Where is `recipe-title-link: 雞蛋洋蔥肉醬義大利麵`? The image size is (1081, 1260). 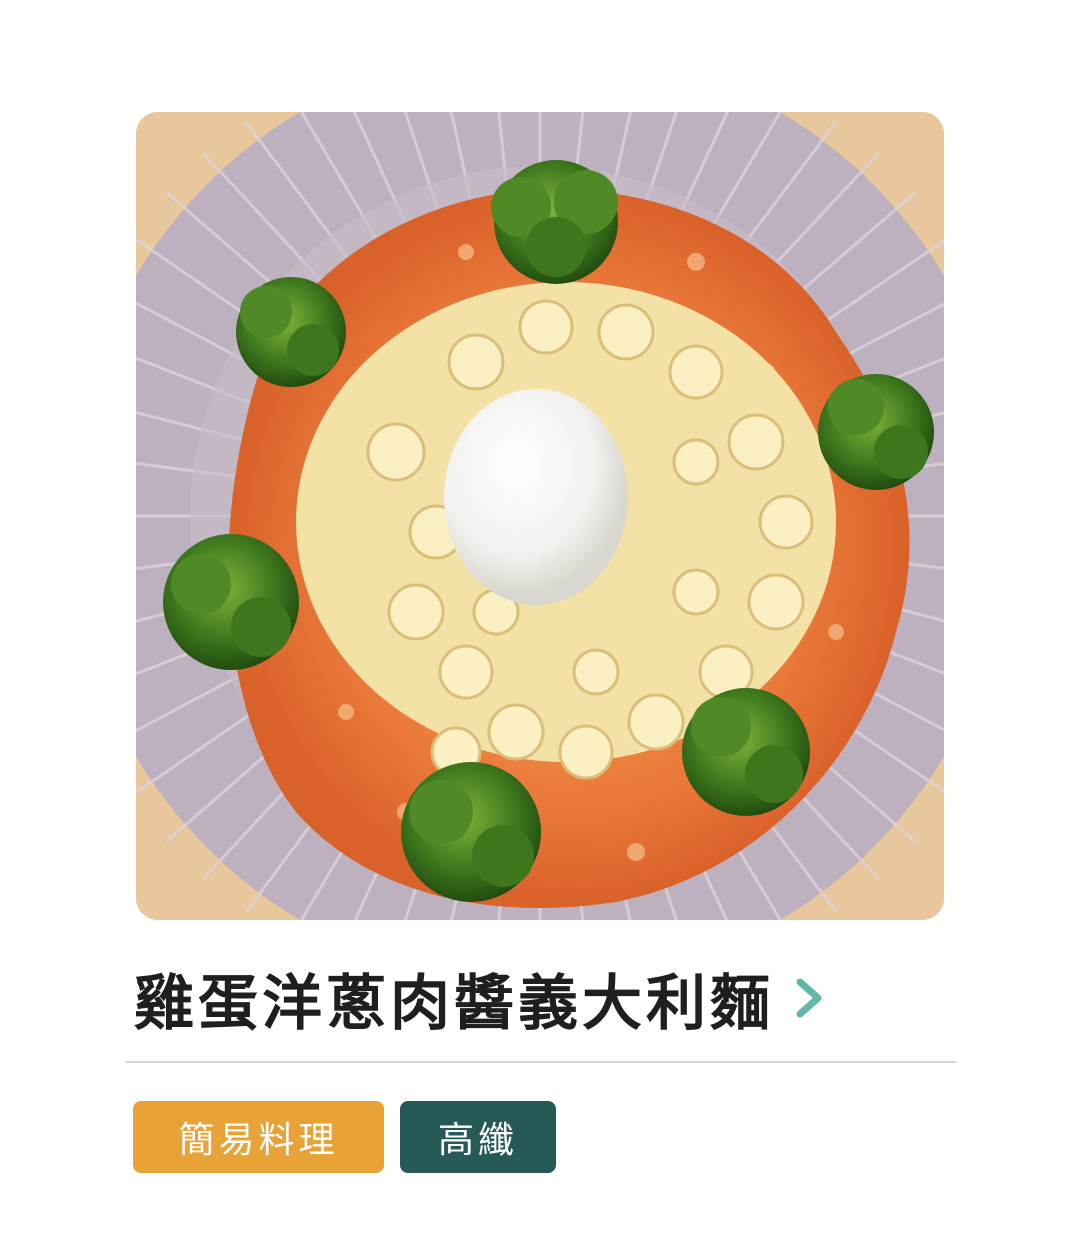 recipe-title-link: 雞蛋洋蔥肉醬義大利麵 is located at coordinates (479, 998).